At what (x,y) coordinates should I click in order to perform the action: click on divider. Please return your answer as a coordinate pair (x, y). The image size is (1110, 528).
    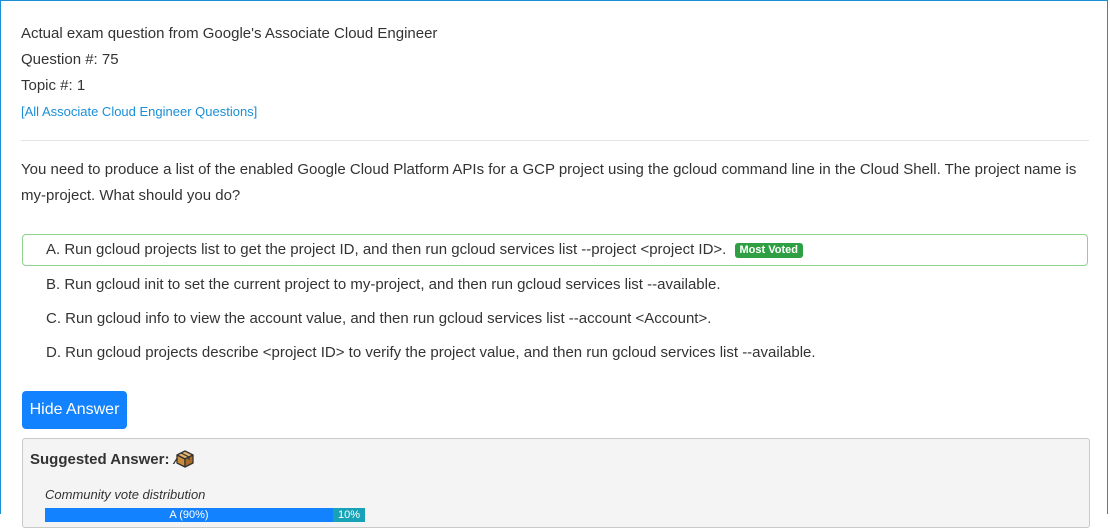
    Looking at the image, I should click on (555, 140).